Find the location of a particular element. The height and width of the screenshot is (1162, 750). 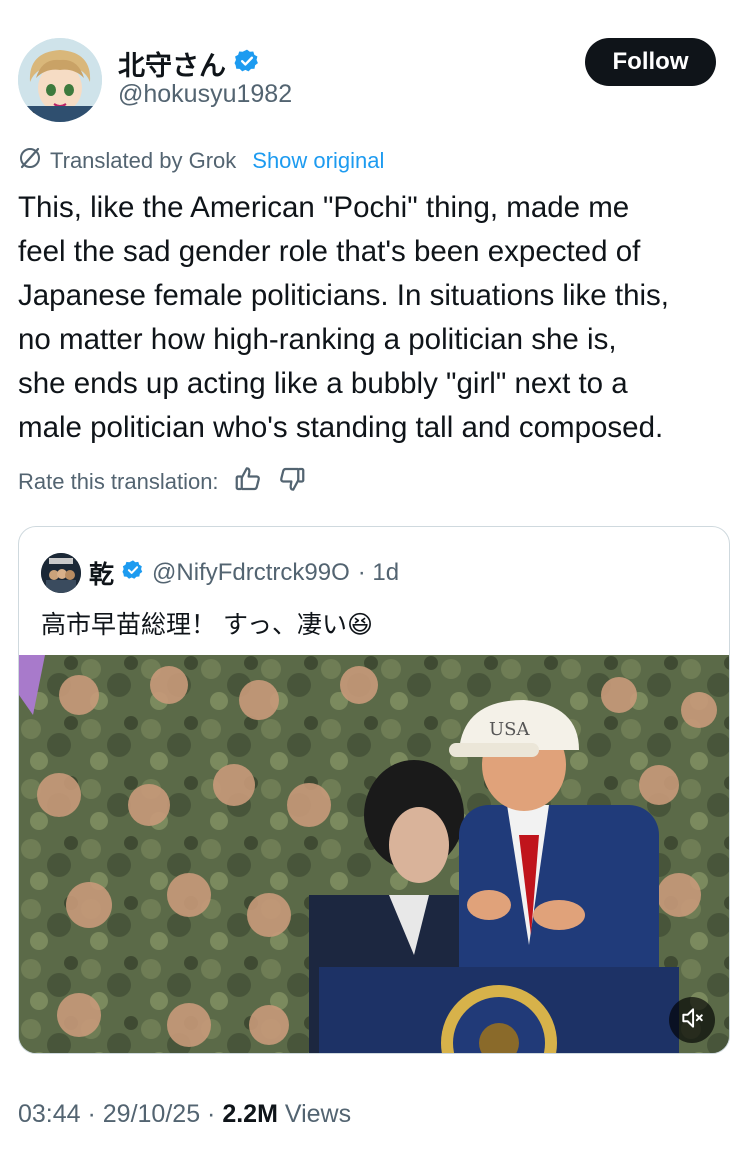

mute-icon is located at coordinates (692, 1020).